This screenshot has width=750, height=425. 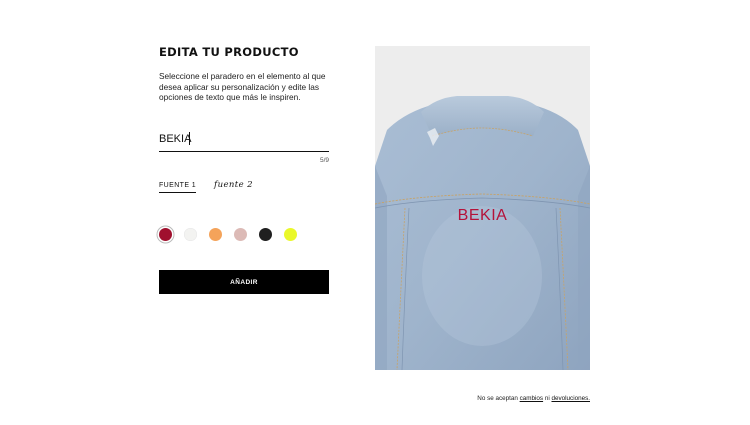 What do you see at coordinates (215, 234) in the screenshot?
I see `swatch-orange` at bounding box center [215, 234].